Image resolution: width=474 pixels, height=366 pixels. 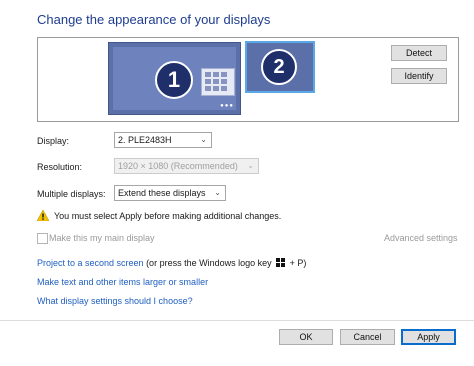 What do you see at coordinates (227, 106) in the screenshot?
I see `ellipsis-icon: ●●●` at bounding box center [227, 106].